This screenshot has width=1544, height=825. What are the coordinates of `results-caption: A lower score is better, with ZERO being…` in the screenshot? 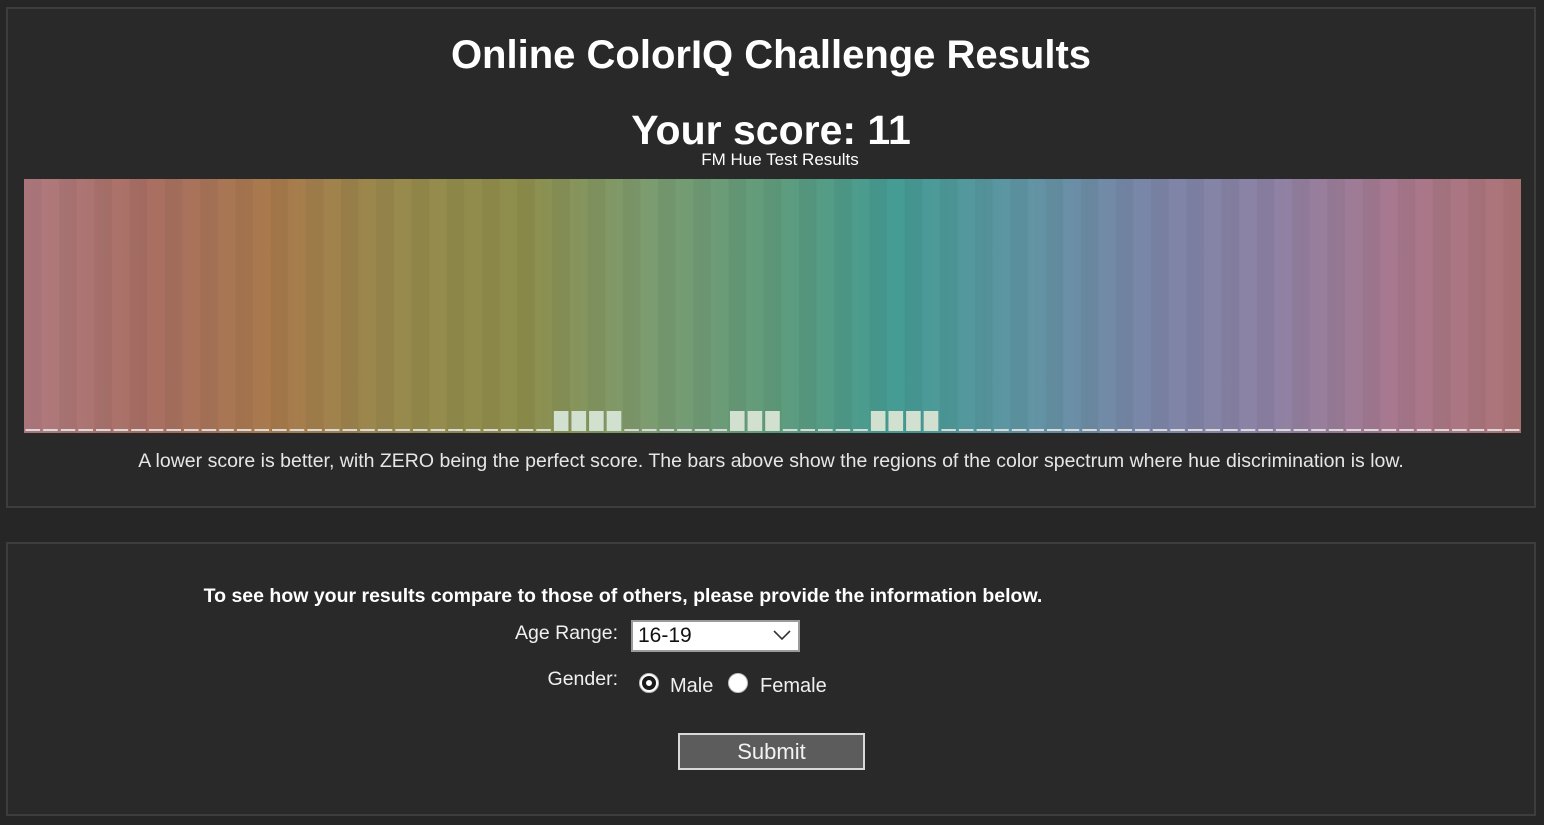 It's located at (771, 461).